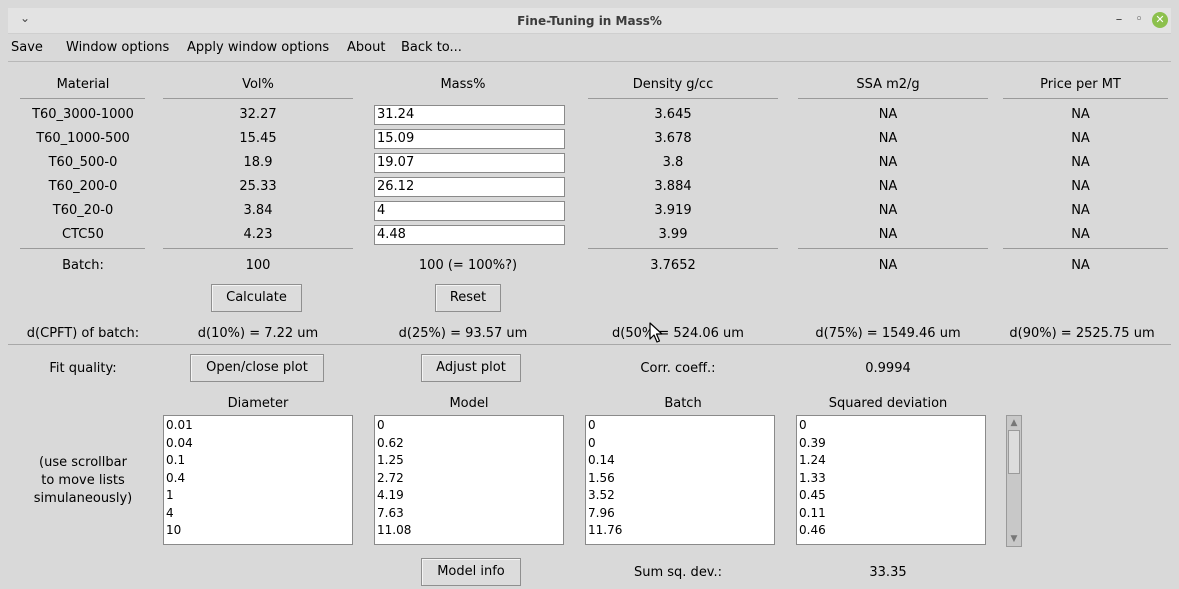 The width and height of the screenshot is (1179, 589). What do you see at coordinates (469, 115) in the screenshot?
I see `mass-input: 31.24` at bounding box center [469, 115].